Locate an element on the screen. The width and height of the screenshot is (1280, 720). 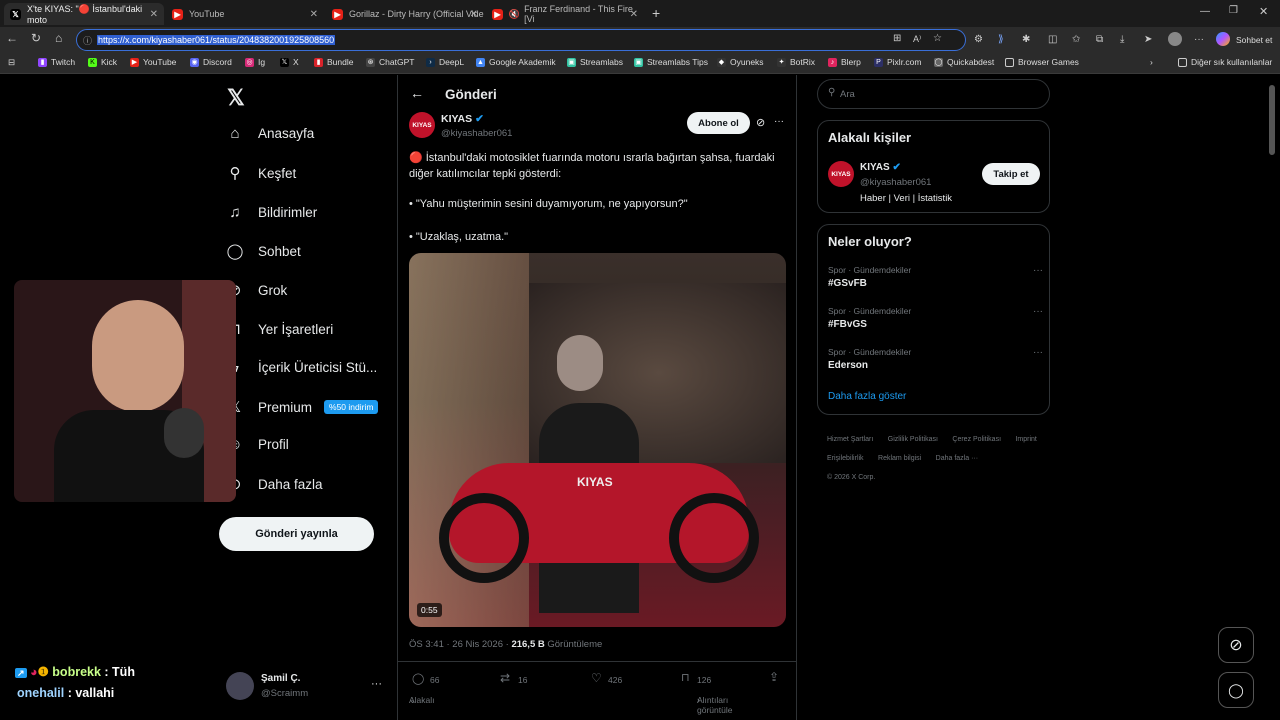
split-screen-icon: ◫ is located at coordinates (1052, 39).